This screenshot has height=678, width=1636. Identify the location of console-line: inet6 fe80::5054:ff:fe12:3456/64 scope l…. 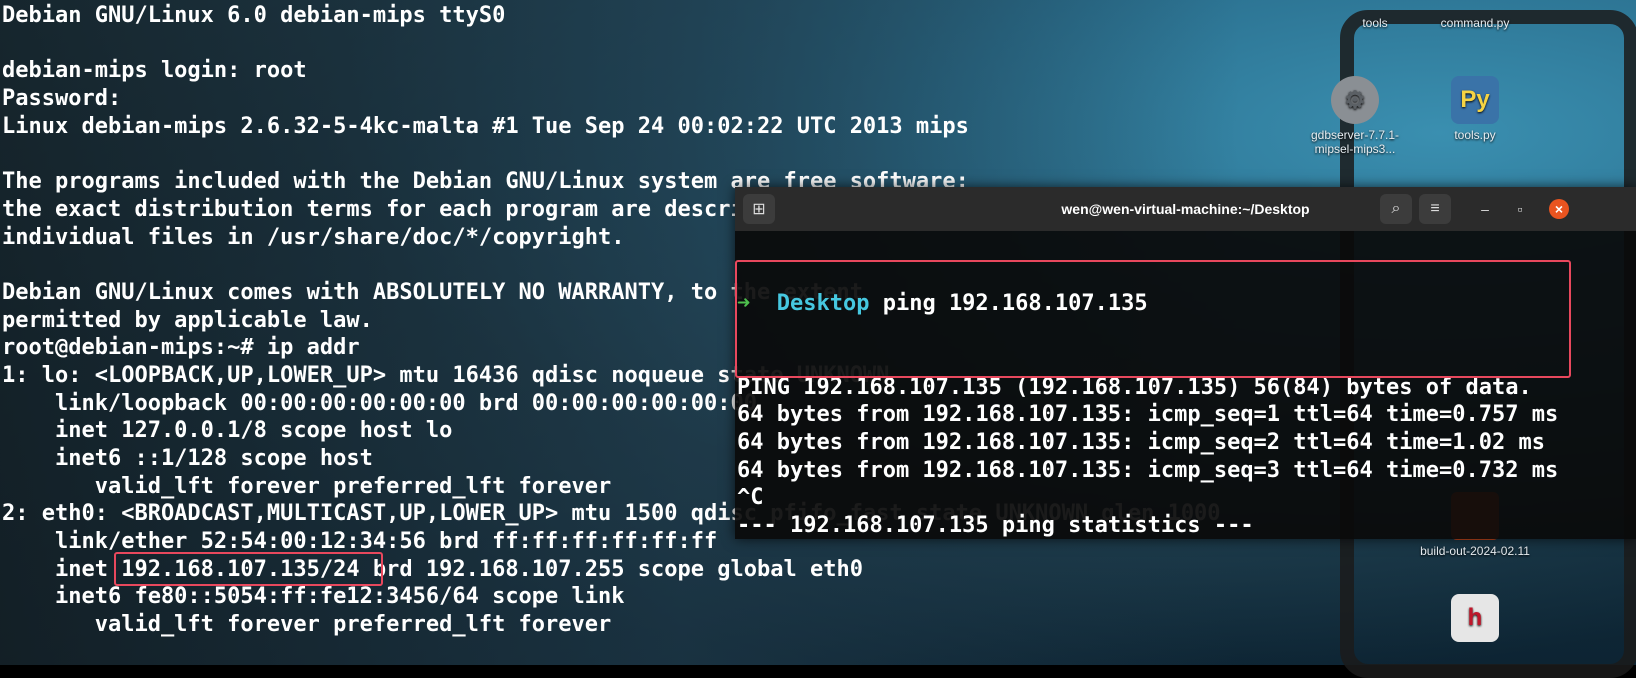
(313, 597).